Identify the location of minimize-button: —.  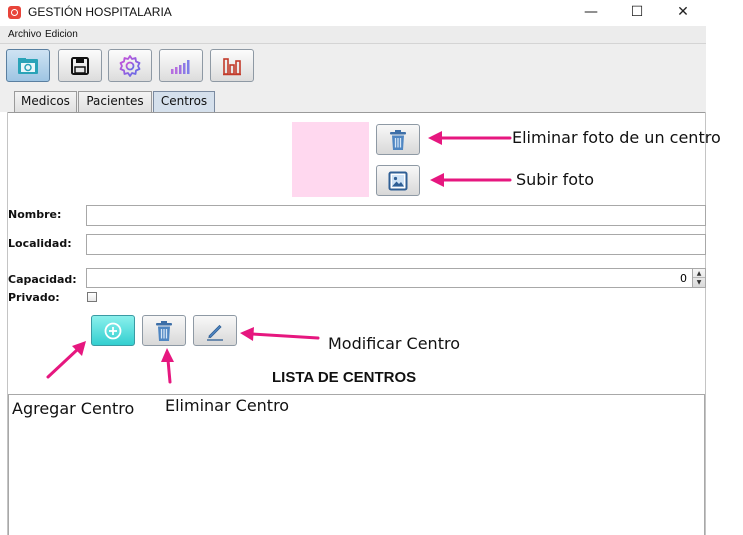
(591, 13).